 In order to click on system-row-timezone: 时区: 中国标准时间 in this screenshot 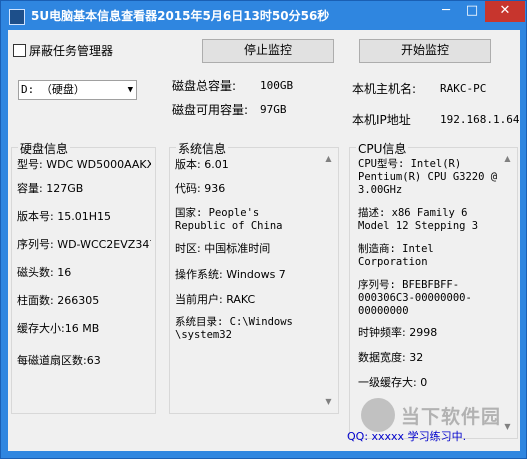, I will do `click(223, 248)`.